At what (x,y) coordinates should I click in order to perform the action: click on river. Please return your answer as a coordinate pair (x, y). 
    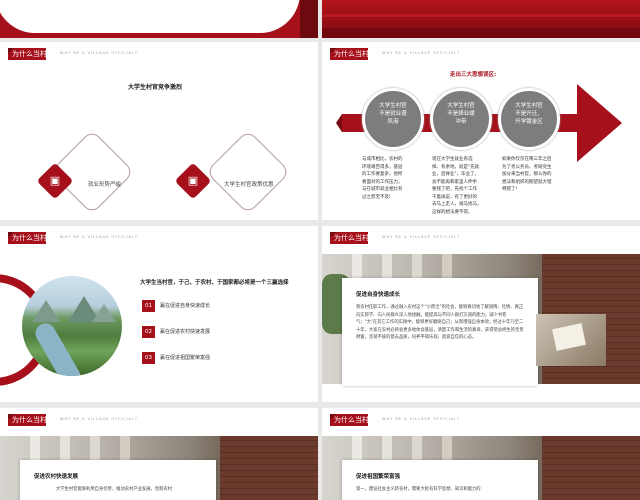
    Looking at the image, I should click on (58, 347).